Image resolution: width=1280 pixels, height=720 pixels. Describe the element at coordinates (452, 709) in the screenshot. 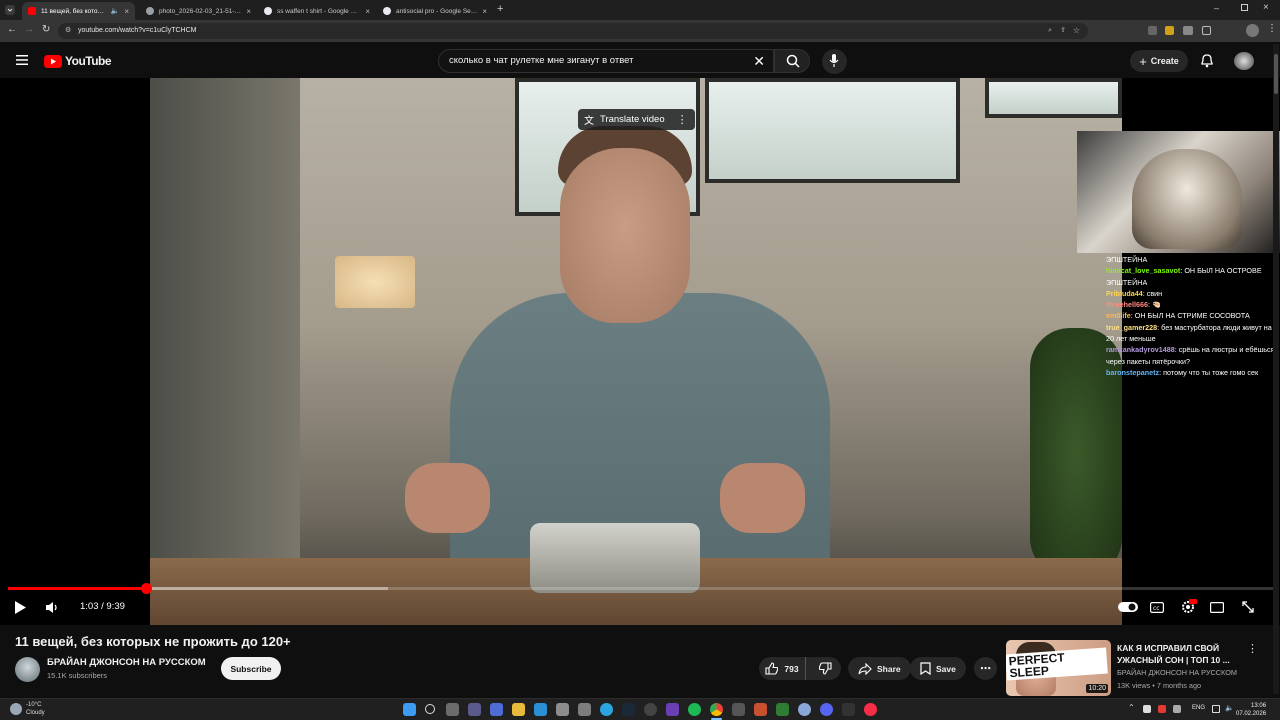

I see `copilot-icon` at that location.